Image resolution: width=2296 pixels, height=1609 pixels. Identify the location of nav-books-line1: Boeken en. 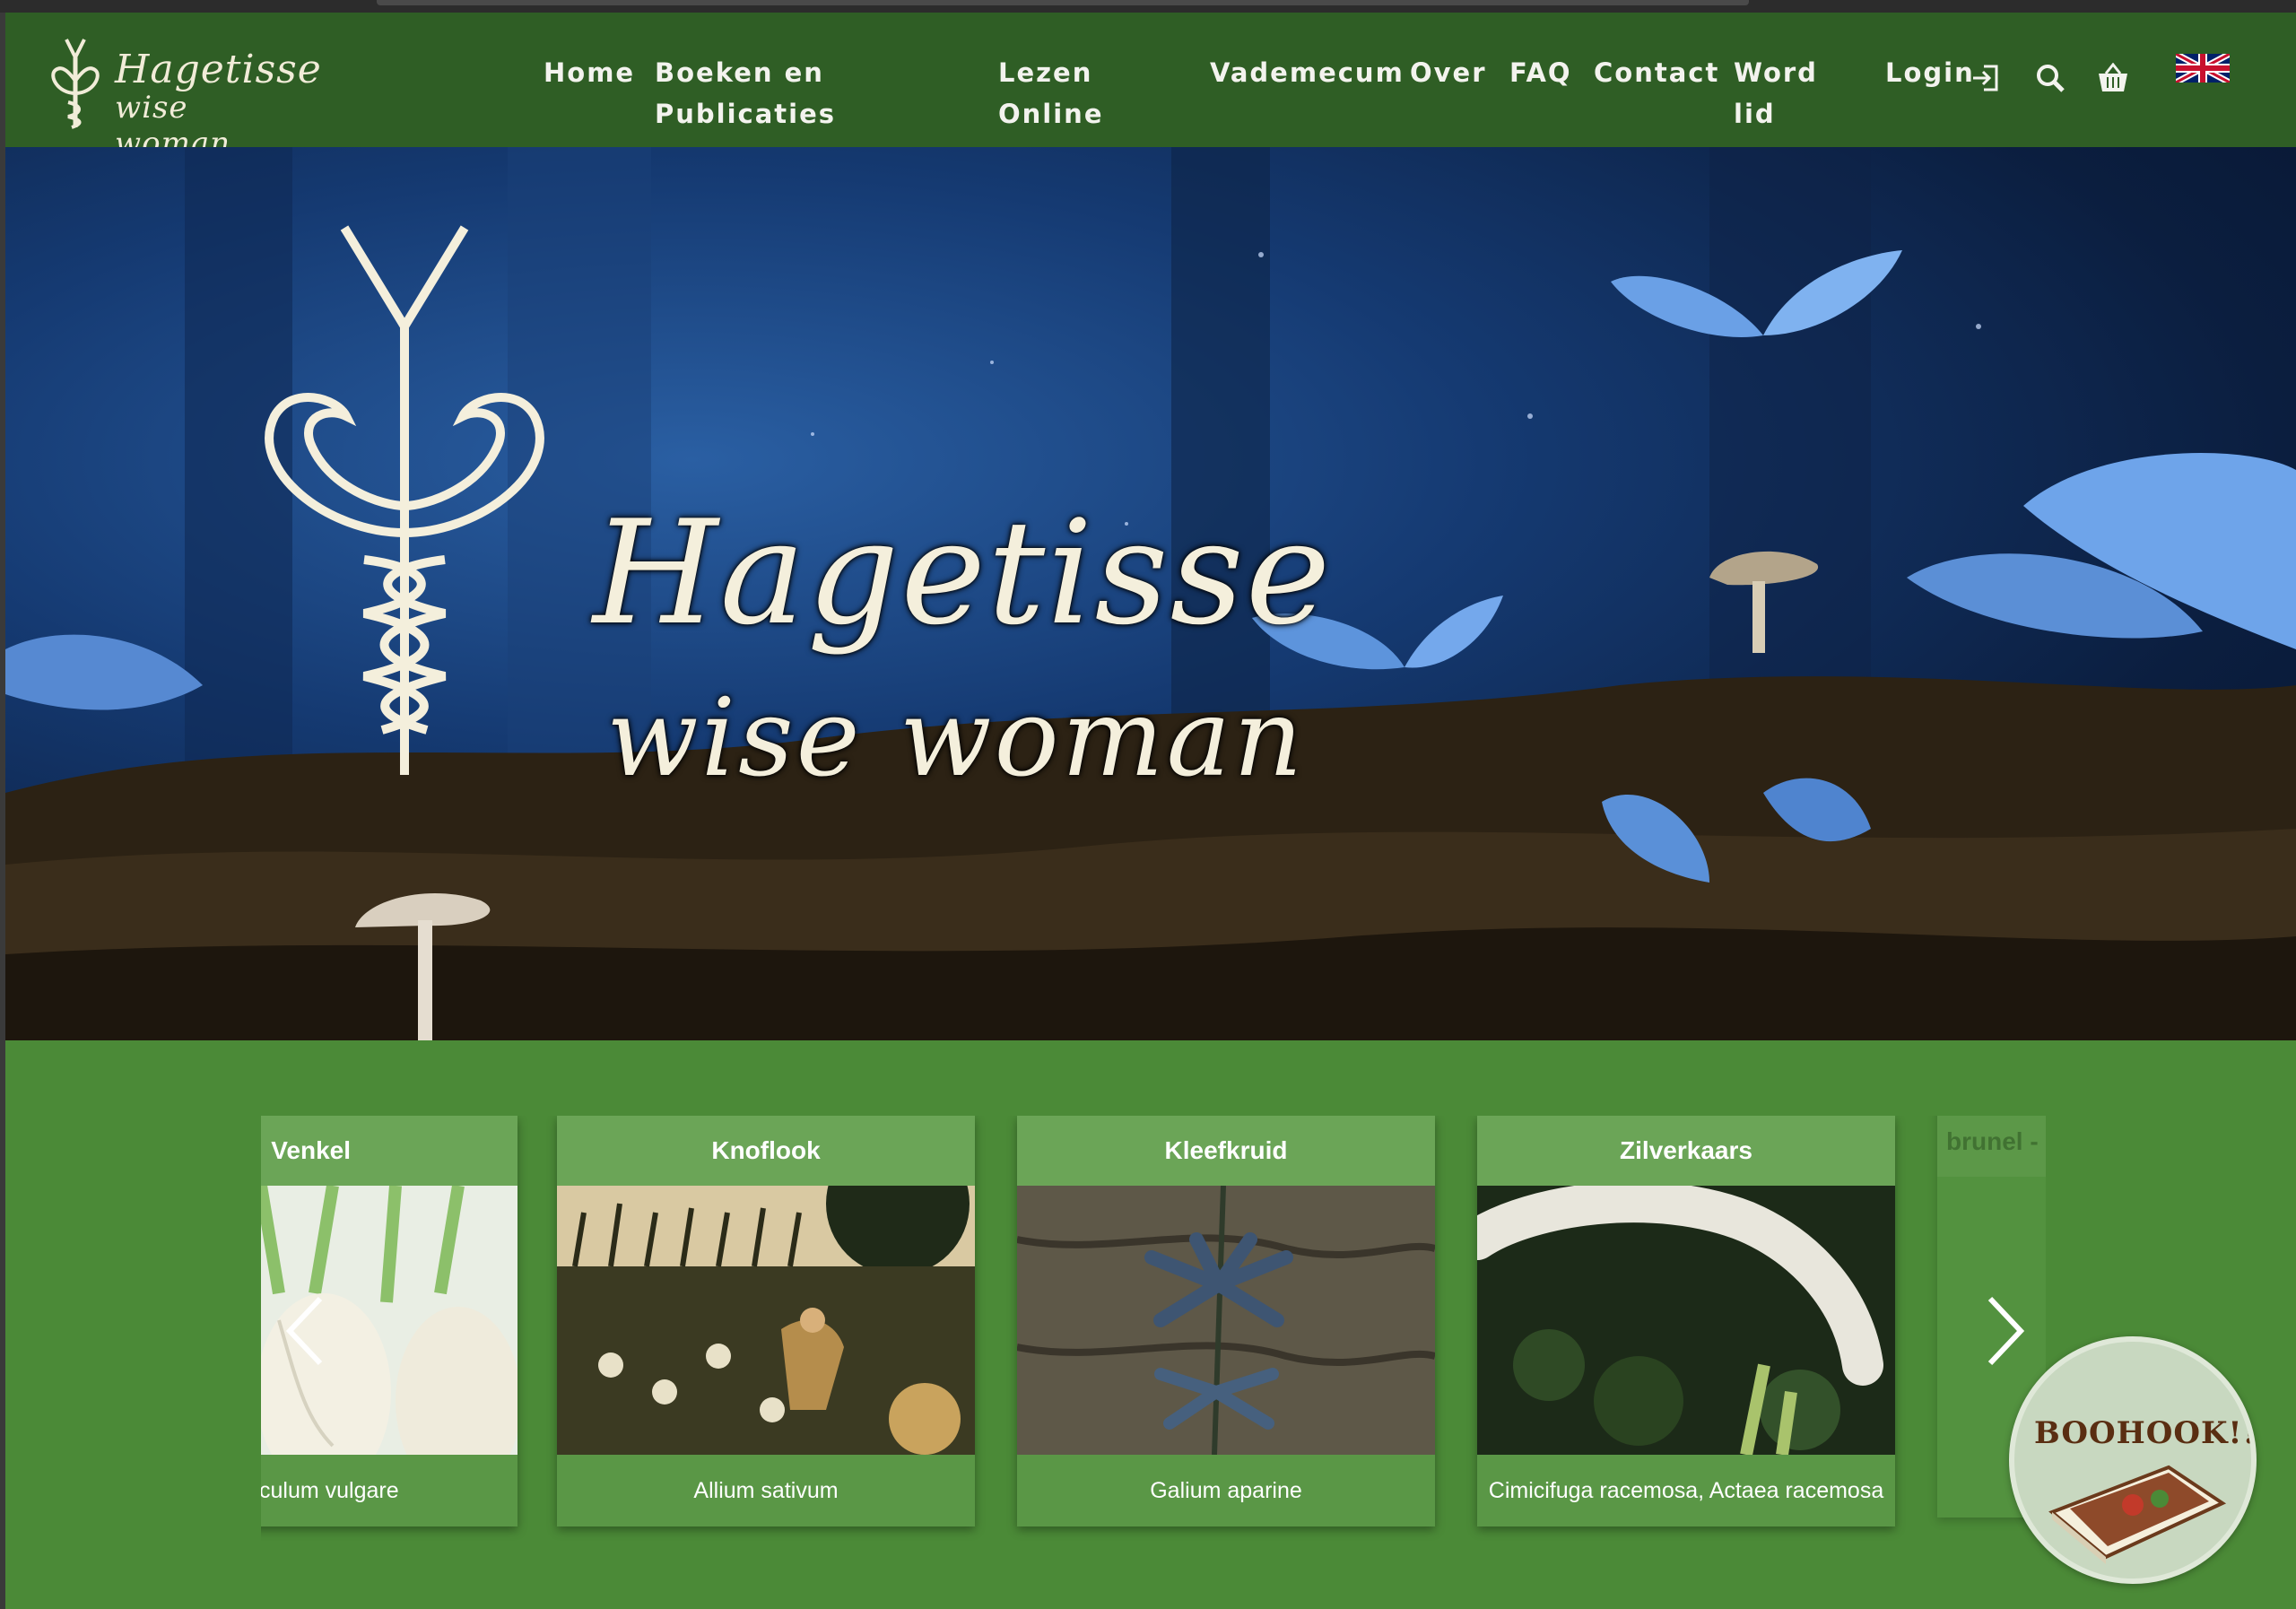
(739, 72).